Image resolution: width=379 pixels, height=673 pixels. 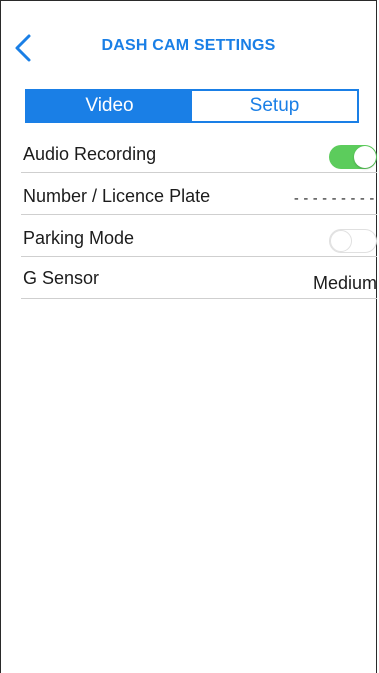 I want to click on parking-mode-label: Parking Mode, so click(x=79, y=238).